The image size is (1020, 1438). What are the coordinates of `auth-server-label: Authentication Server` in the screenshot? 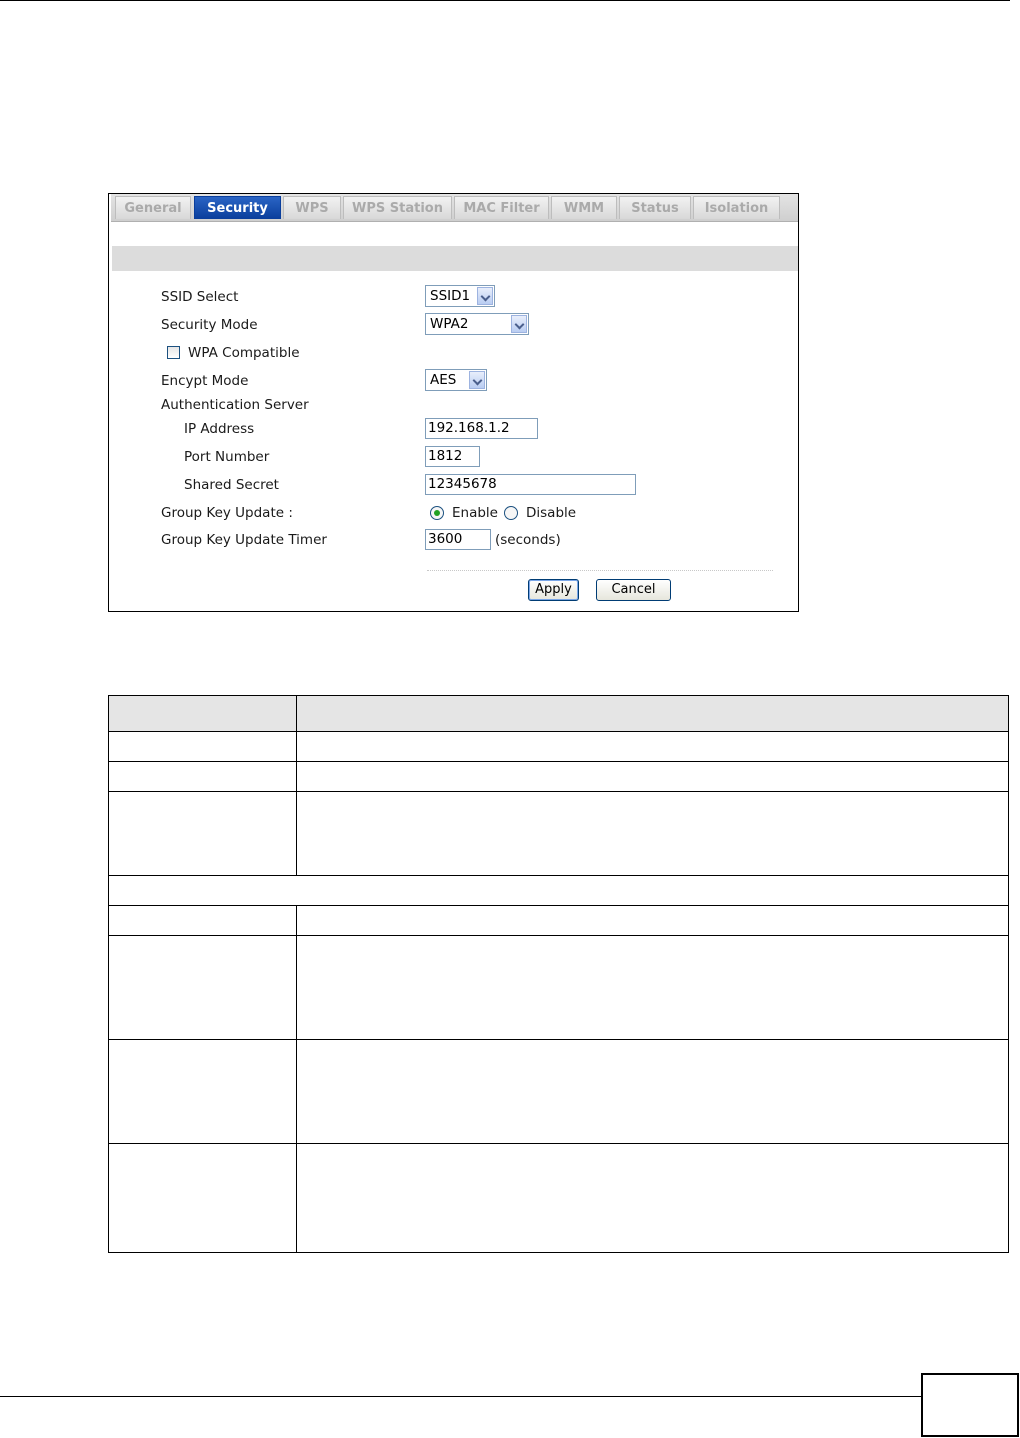 It's located at (235, 405).